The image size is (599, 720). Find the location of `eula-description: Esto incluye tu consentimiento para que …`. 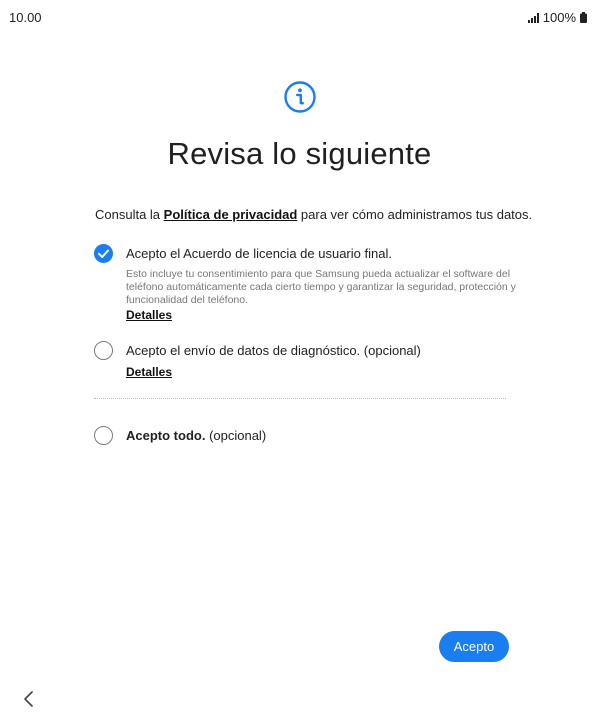

eula-description: Esto incluye tu consentimiento para que … is located at coordinates (321, 287).